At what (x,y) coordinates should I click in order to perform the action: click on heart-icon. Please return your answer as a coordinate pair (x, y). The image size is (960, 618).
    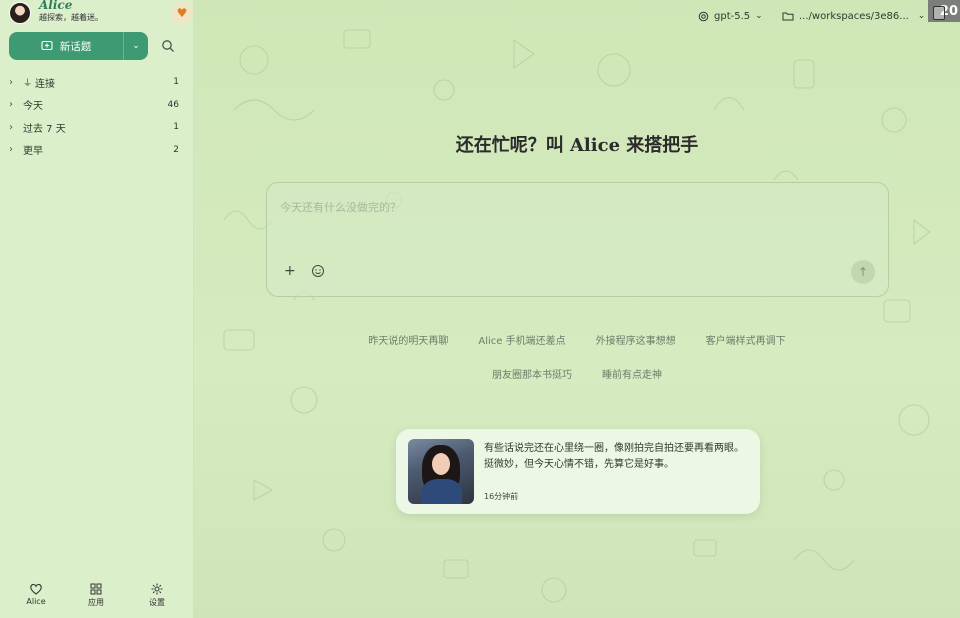
    Looking at the image, I should click on (36, 589).